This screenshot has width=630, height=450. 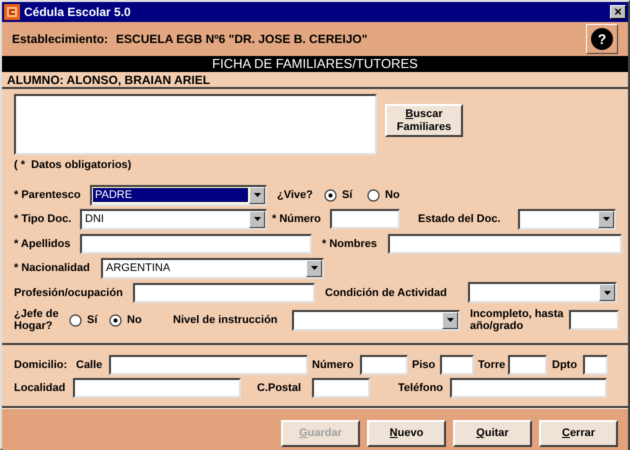 I want to click on action-button: Cerrar, so click(x=578, y=433).